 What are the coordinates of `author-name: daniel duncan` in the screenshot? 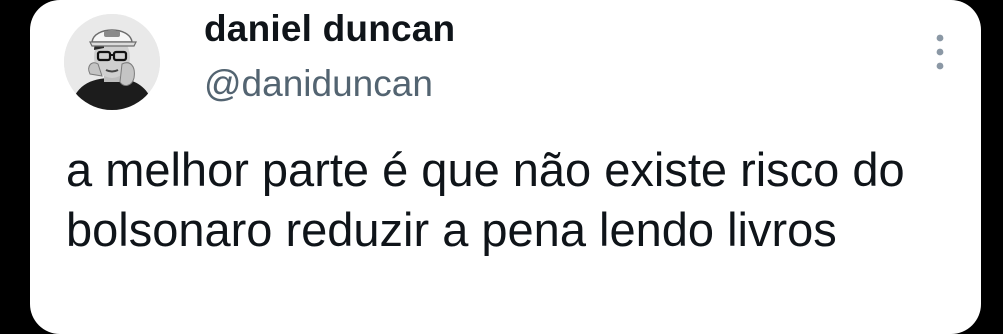 It's located at (329, 29).